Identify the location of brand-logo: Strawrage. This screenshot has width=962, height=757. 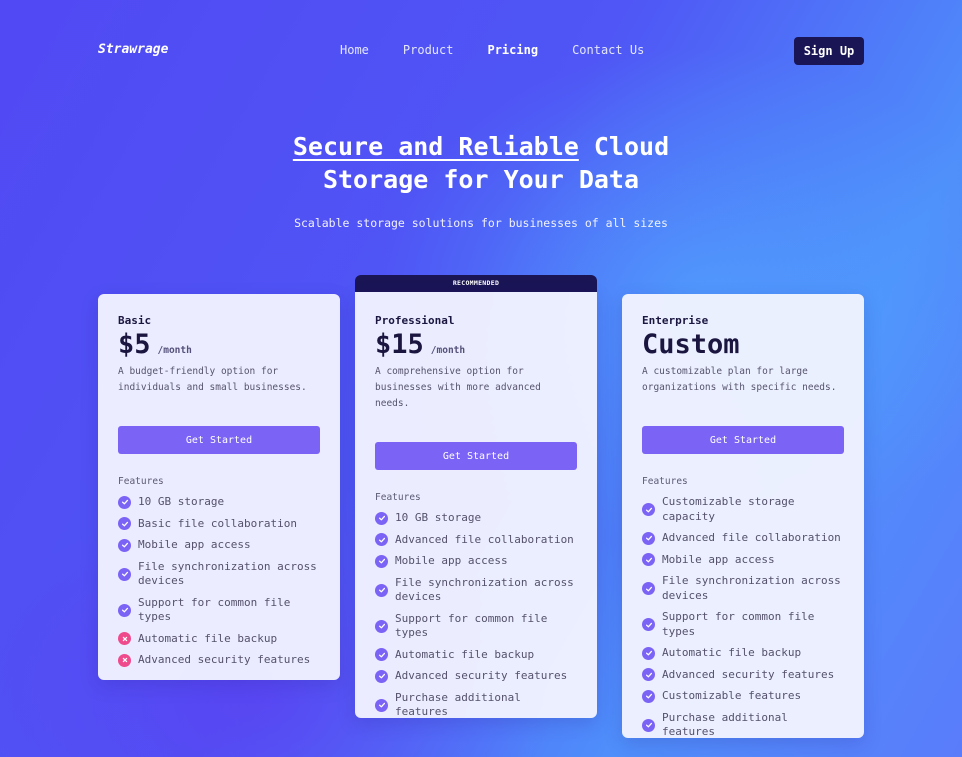
(133, 49).